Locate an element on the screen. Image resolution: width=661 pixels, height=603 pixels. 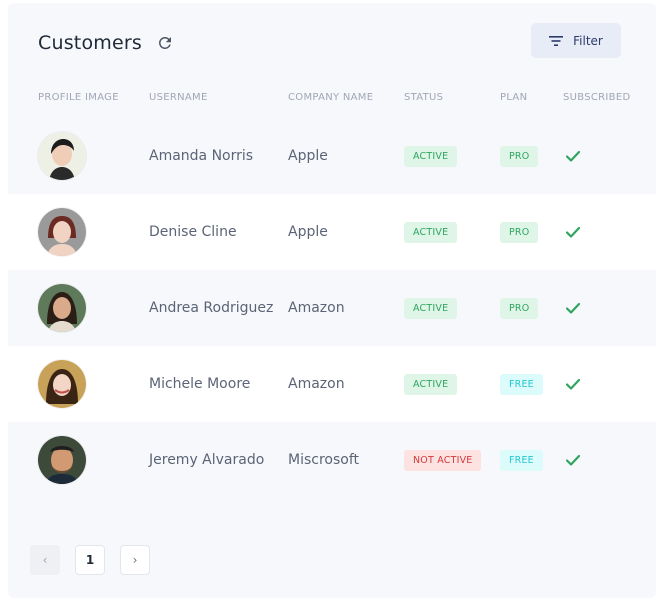
filter-button: Filter is located at coordinates (576, 40).